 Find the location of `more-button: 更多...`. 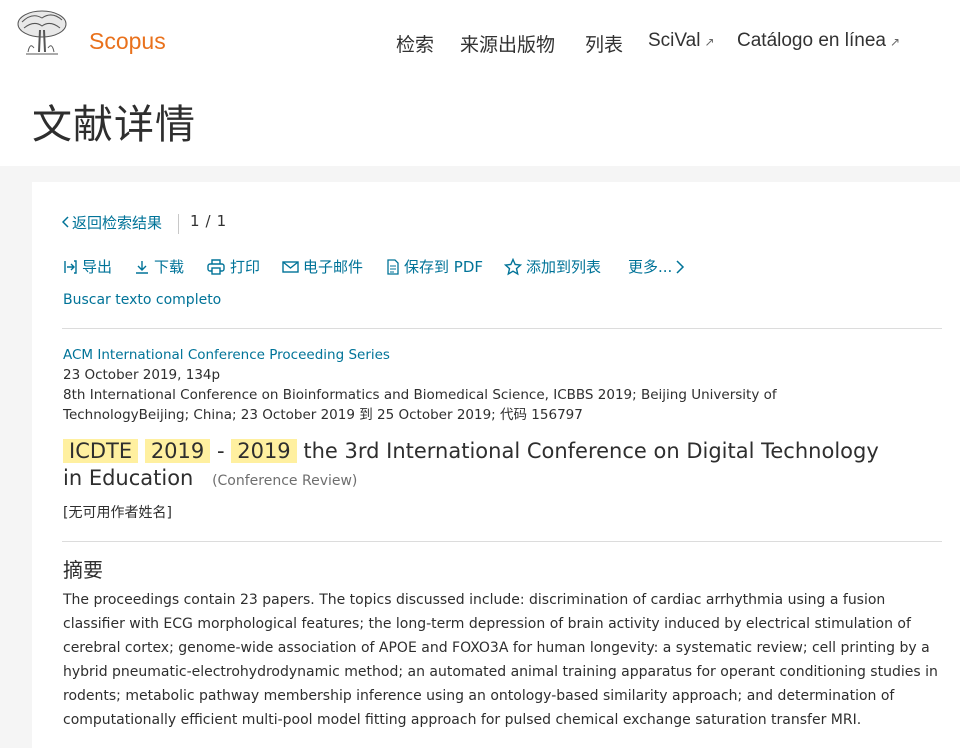

more-button: 更多... is located at coordinates (658, 266).